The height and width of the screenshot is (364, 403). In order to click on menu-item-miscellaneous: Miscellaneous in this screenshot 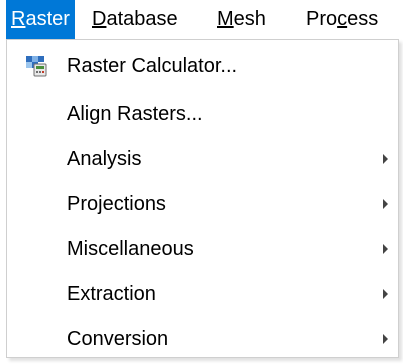, I will do `click(202, 249)`.